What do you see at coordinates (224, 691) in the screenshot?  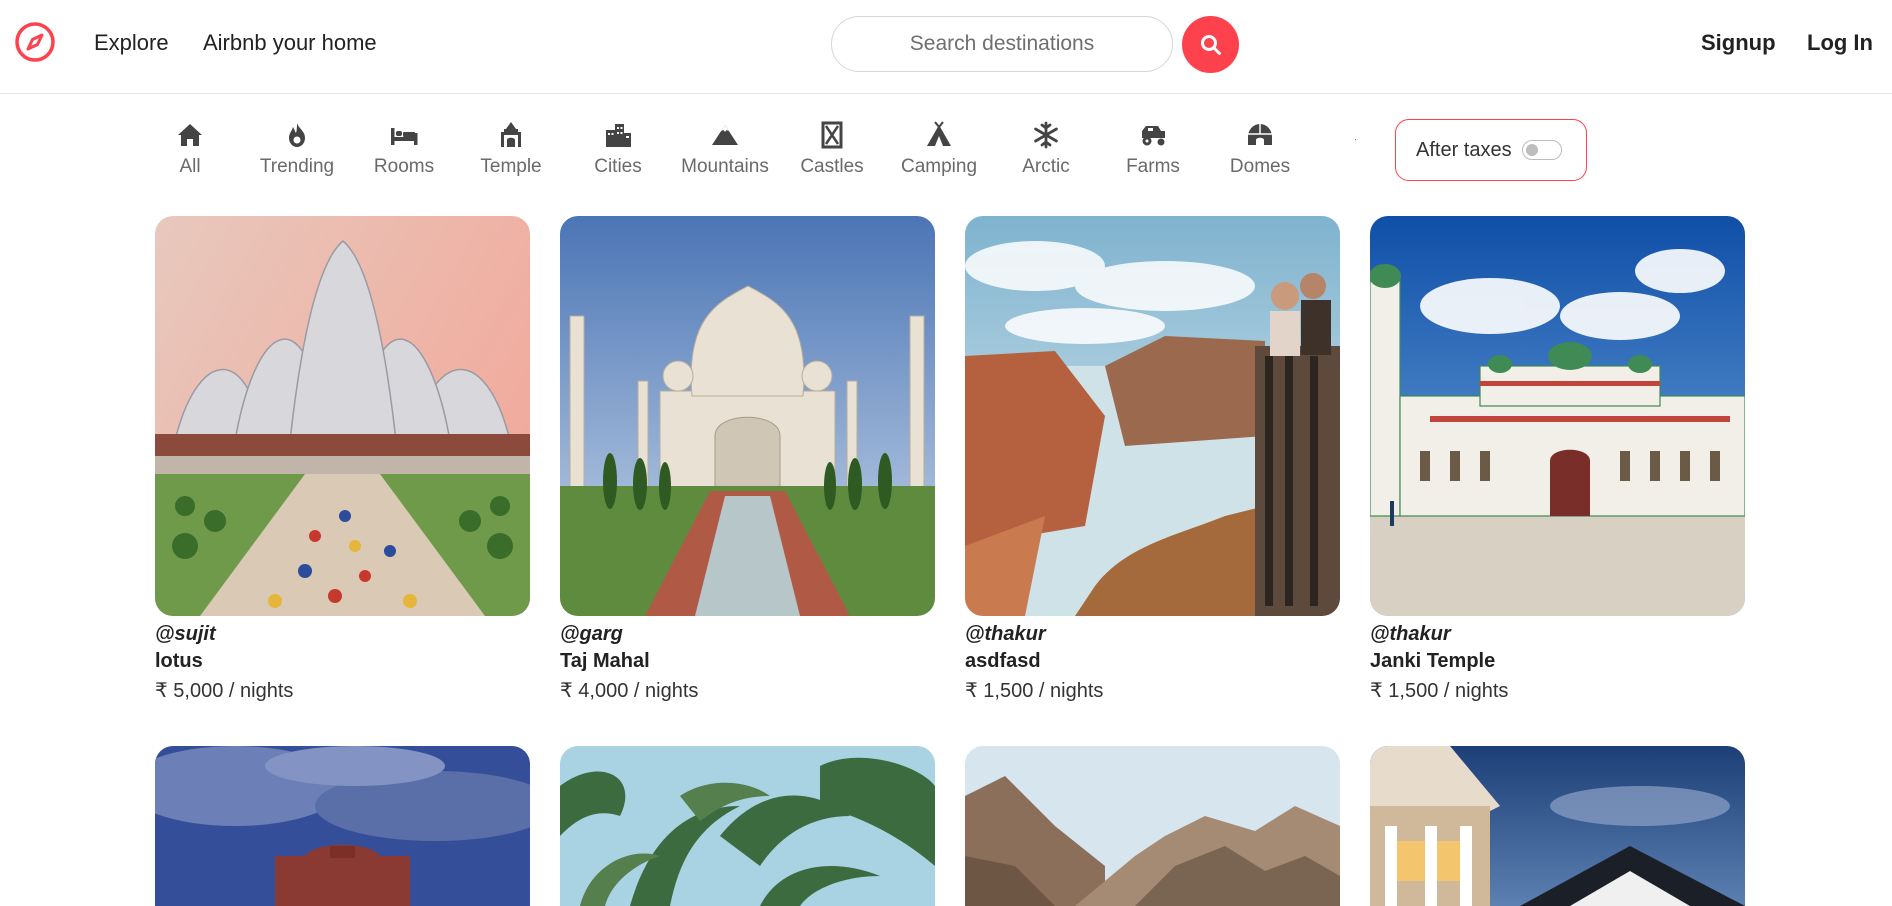 I see `listing-price: ₹ 5,000 / nights` at bounding box center [224, 691].